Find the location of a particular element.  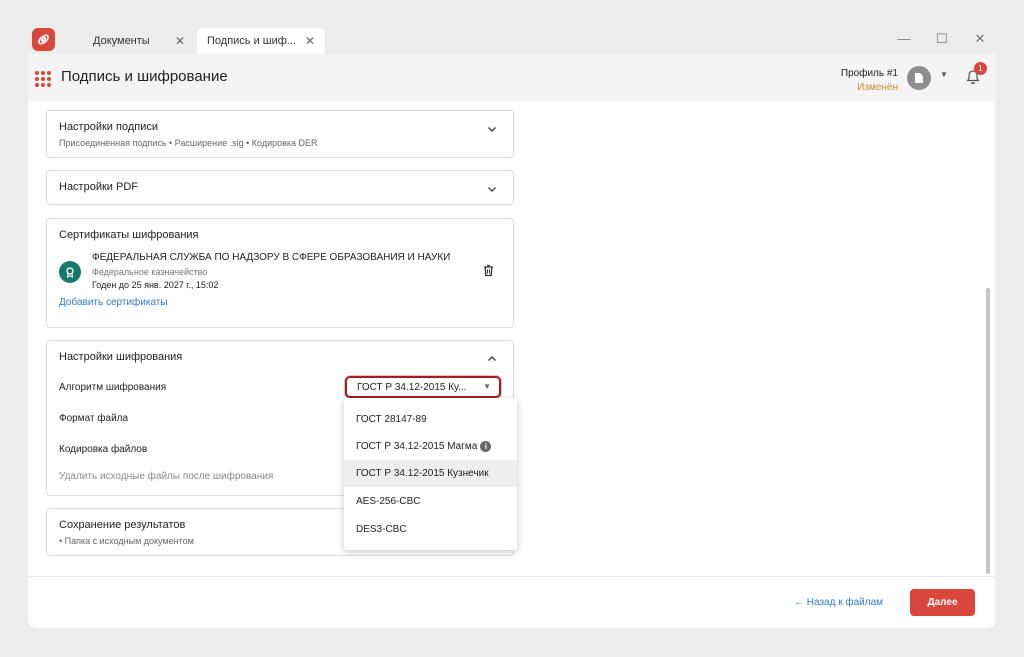

footer: ← Назад к файлам Далее is located at coordinates (511, 602).